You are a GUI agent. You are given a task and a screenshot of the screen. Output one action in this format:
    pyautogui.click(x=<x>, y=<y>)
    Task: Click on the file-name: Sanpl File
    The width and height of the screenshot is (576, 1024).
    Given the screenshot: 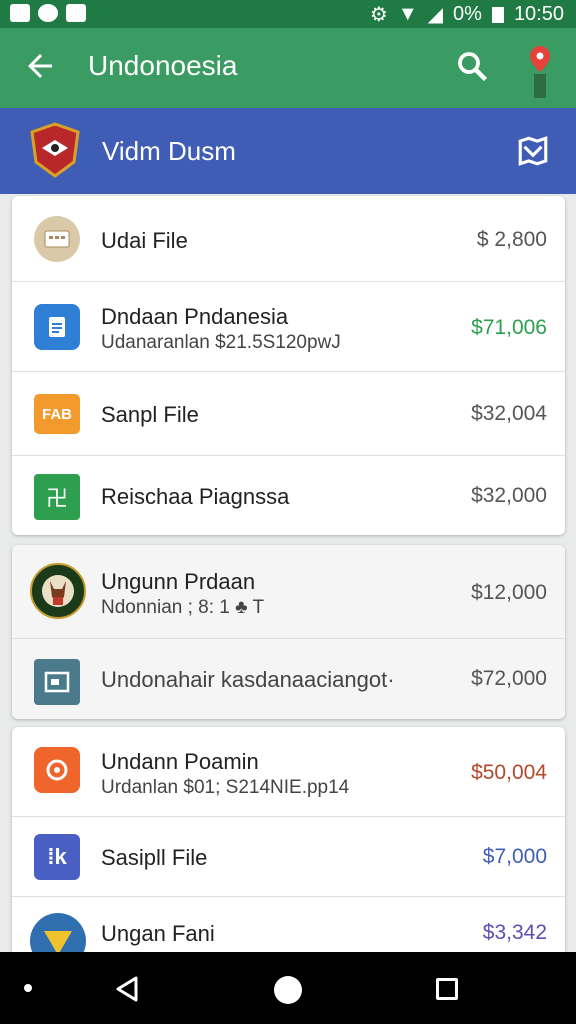 What is the action you would take?
    pyautogui.click(x=150, y=414)
    